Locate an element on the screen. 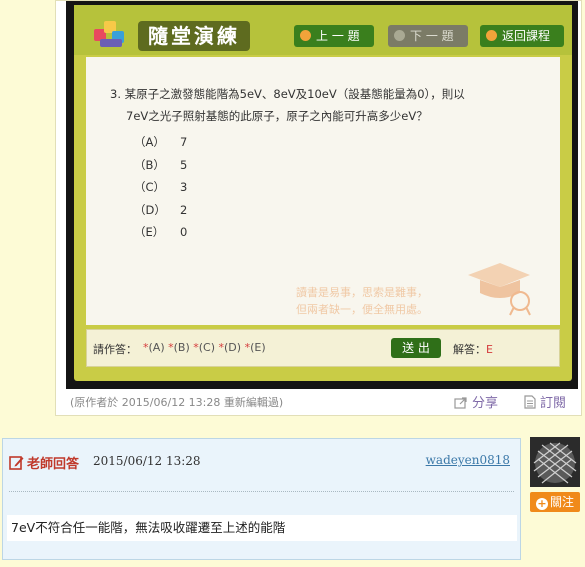 This screenshot has height=567, width=585. document-icon is located at coordinates (530, 402).